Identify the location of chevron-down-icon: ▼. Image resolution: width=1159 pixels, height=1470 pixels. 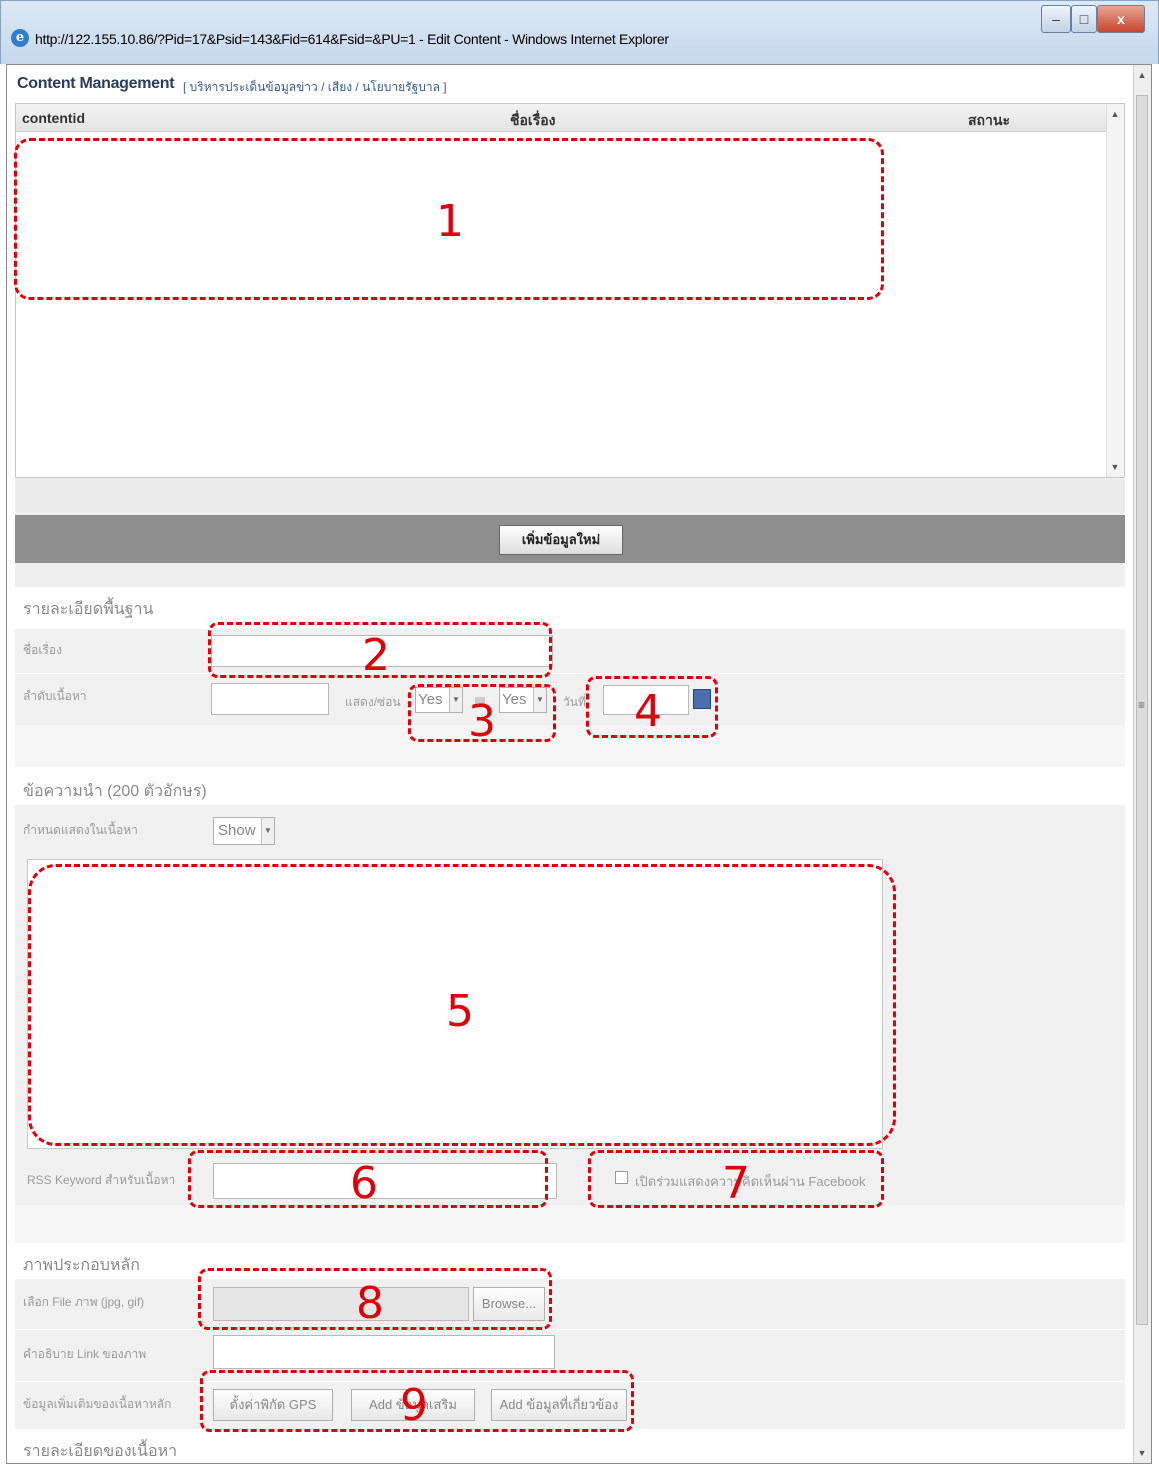
(267, 831).